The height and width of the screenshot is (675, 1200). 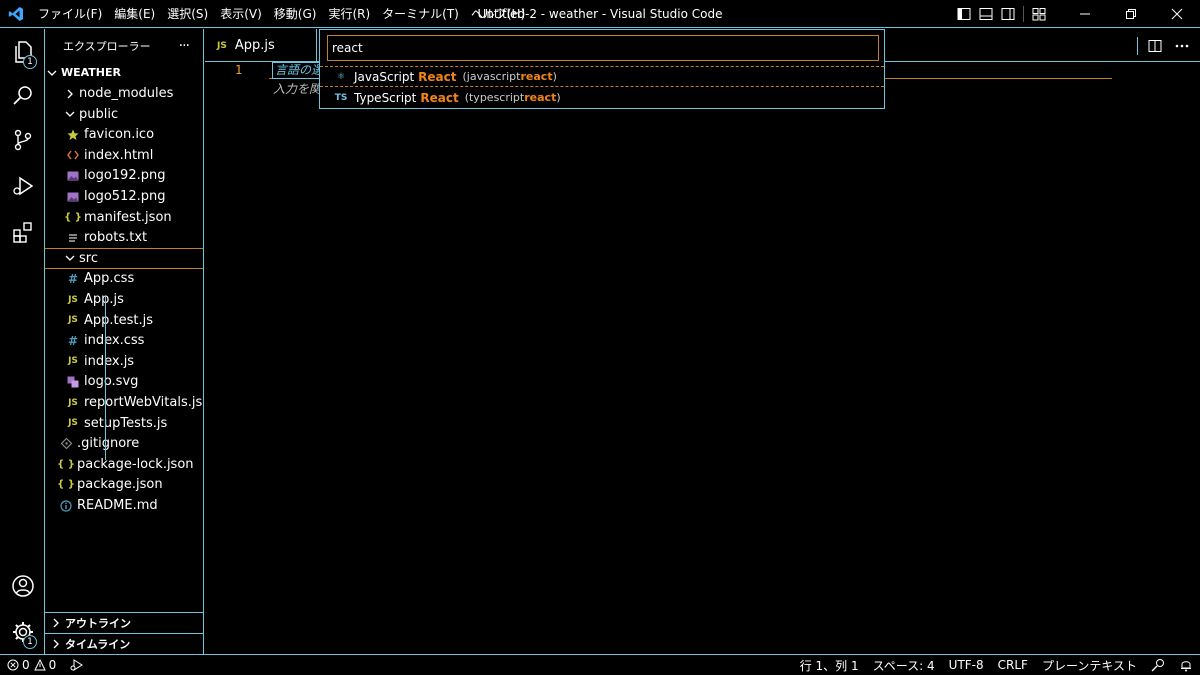 I want to click on account-icon, so click(x=22, y=586).